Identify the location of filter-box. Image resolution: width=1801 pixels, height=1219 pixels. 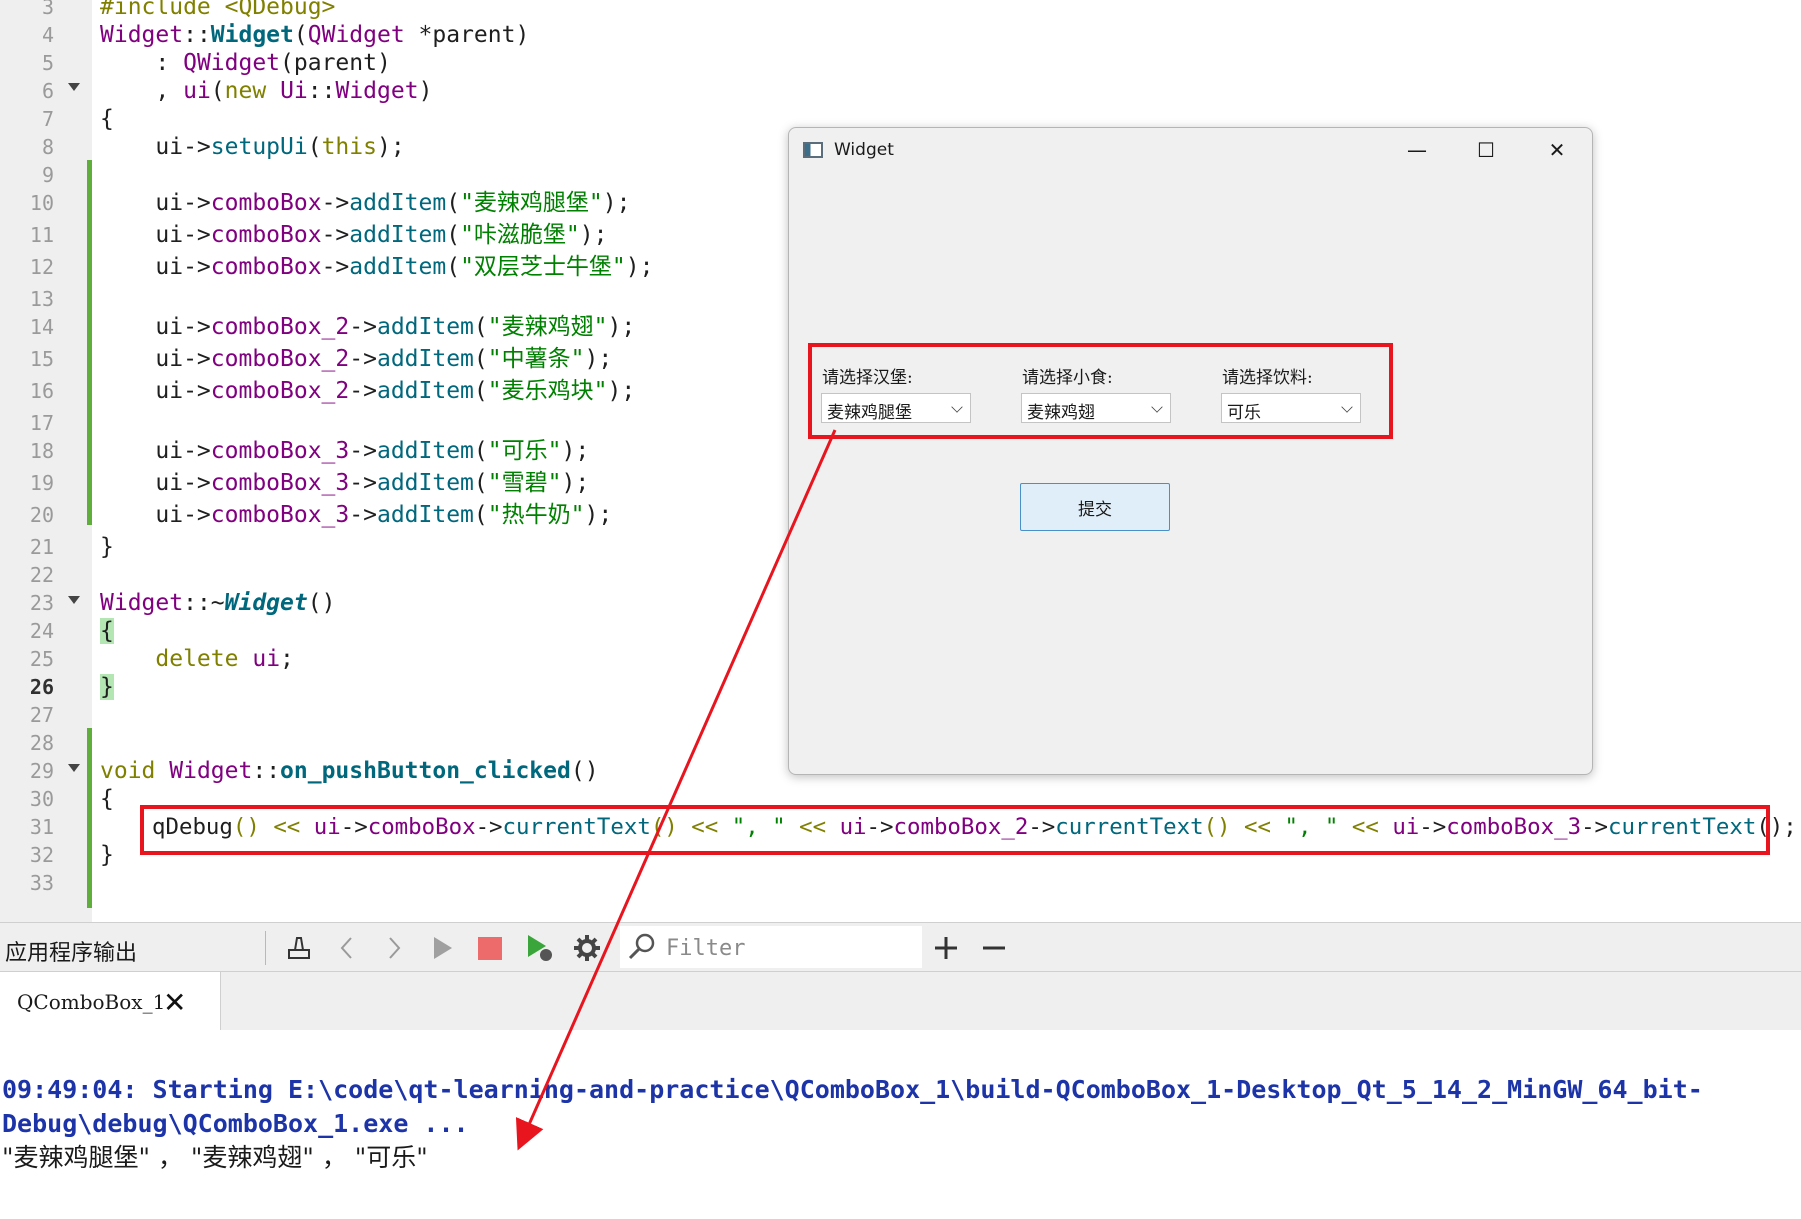
(771, 947).